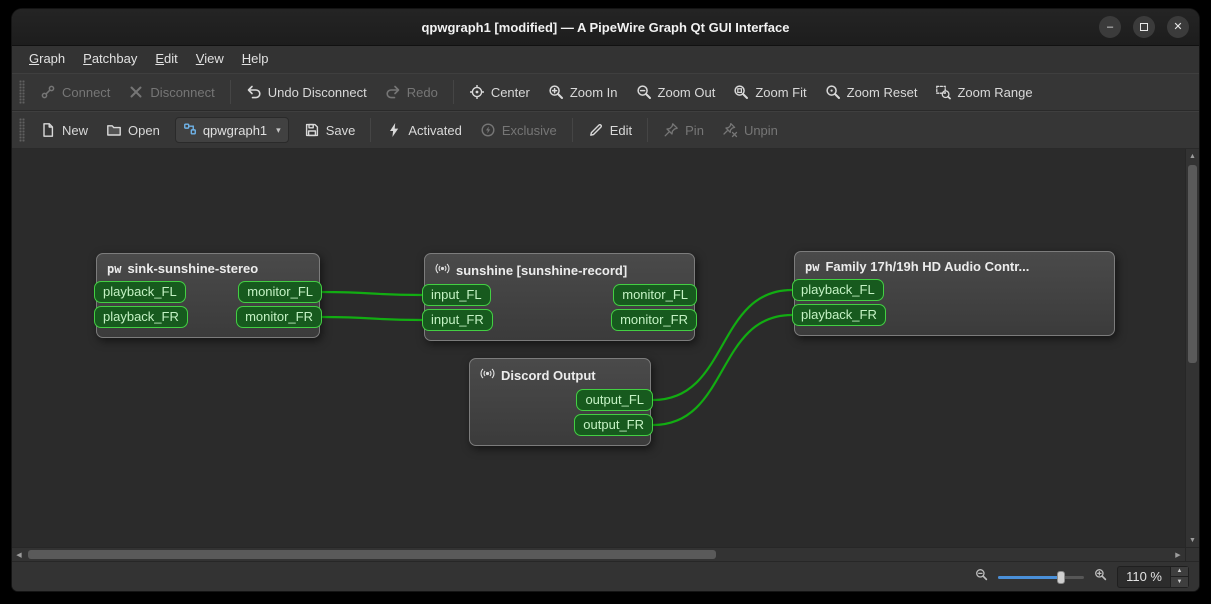 Image resolution: width=1211 pixels, height=604 pixels. I want to click on menu-graph: Graph, so click(47, 59).